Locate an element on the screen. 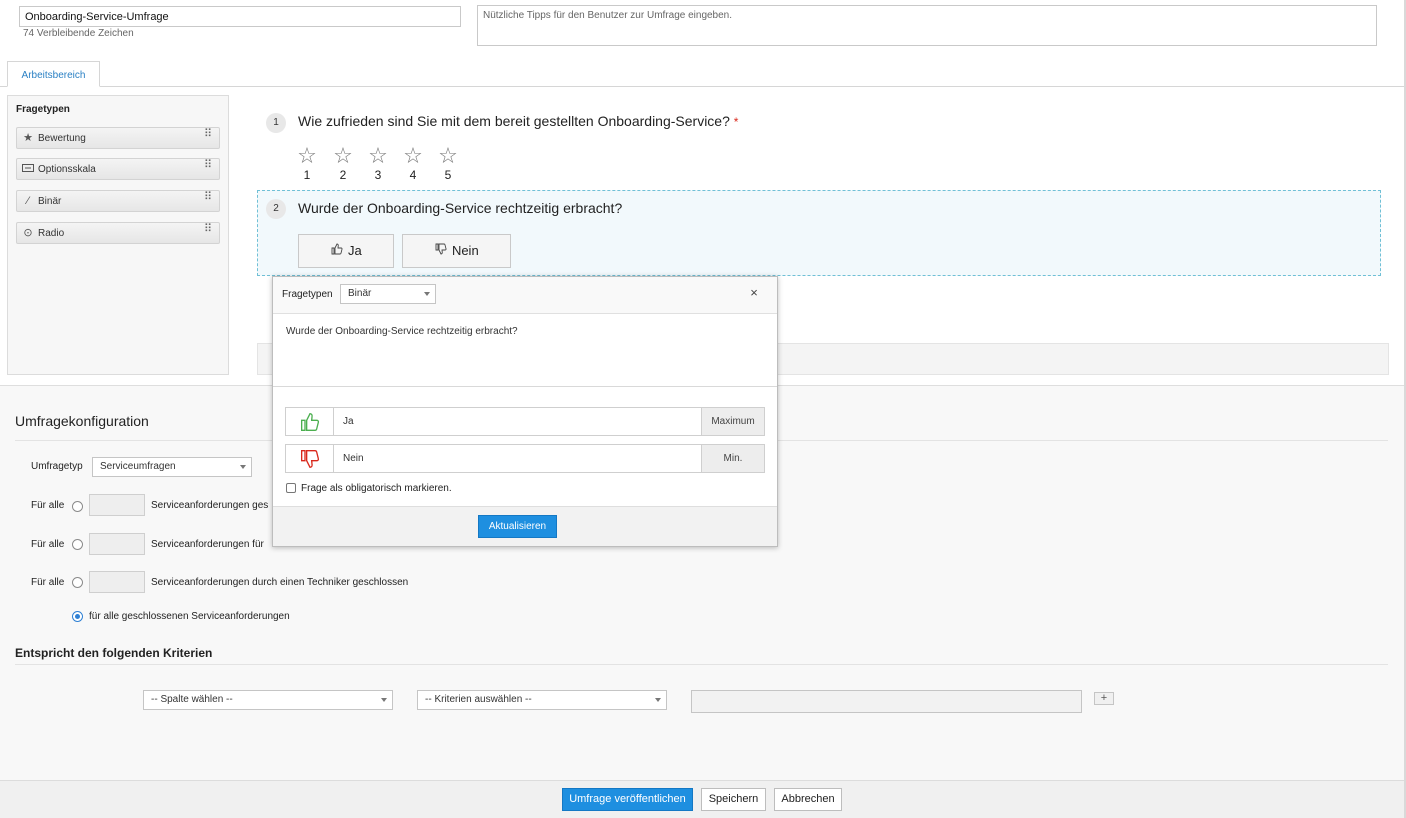  palette-item-binary: ⁄ Binär ⠿ is located at coordinates (118, 201).